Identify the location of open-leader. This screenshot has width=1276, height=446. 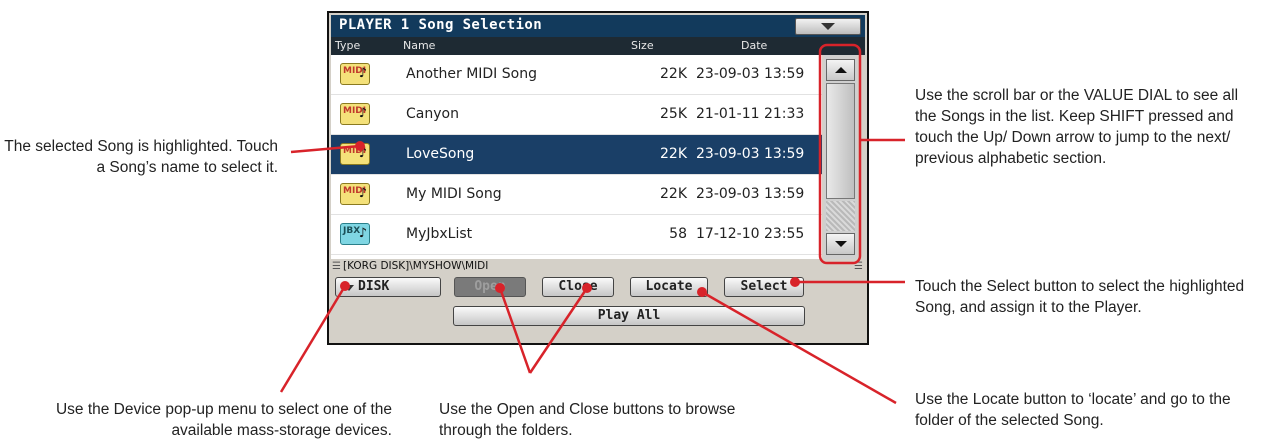
(515, 330).